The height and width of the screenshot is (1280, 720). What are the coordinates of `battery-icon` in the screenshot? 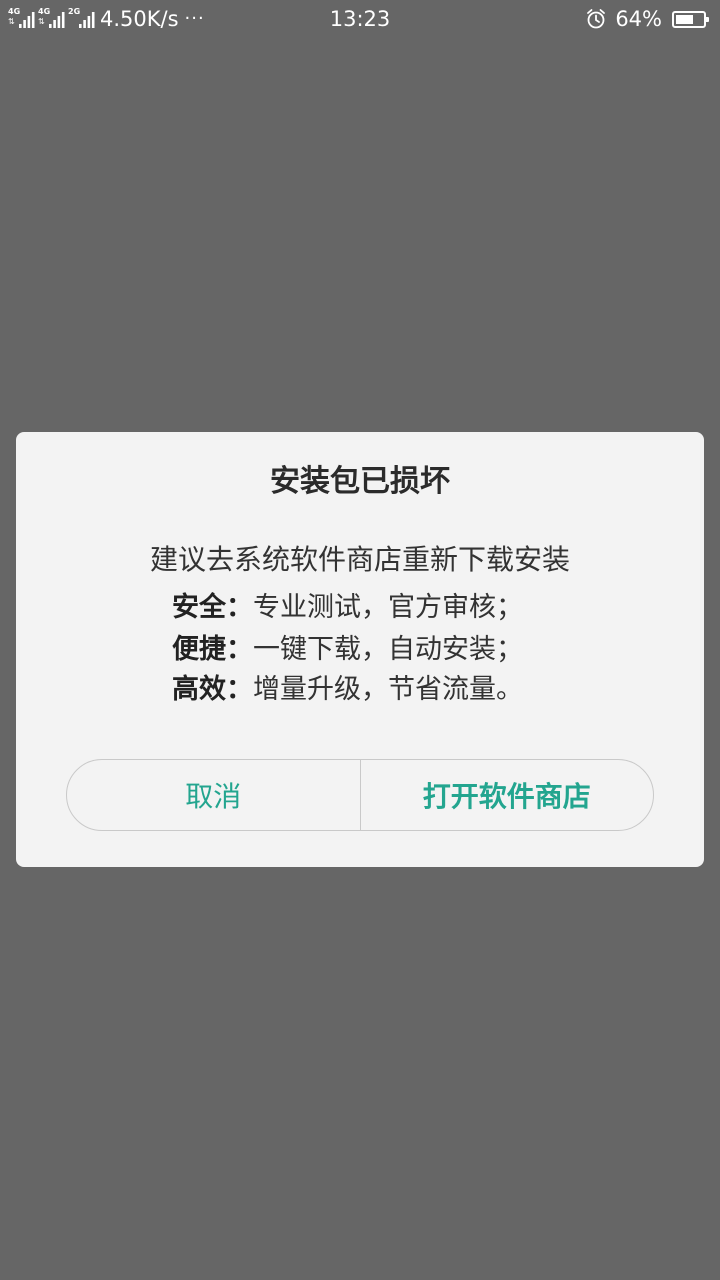 It's located at (690, 19).